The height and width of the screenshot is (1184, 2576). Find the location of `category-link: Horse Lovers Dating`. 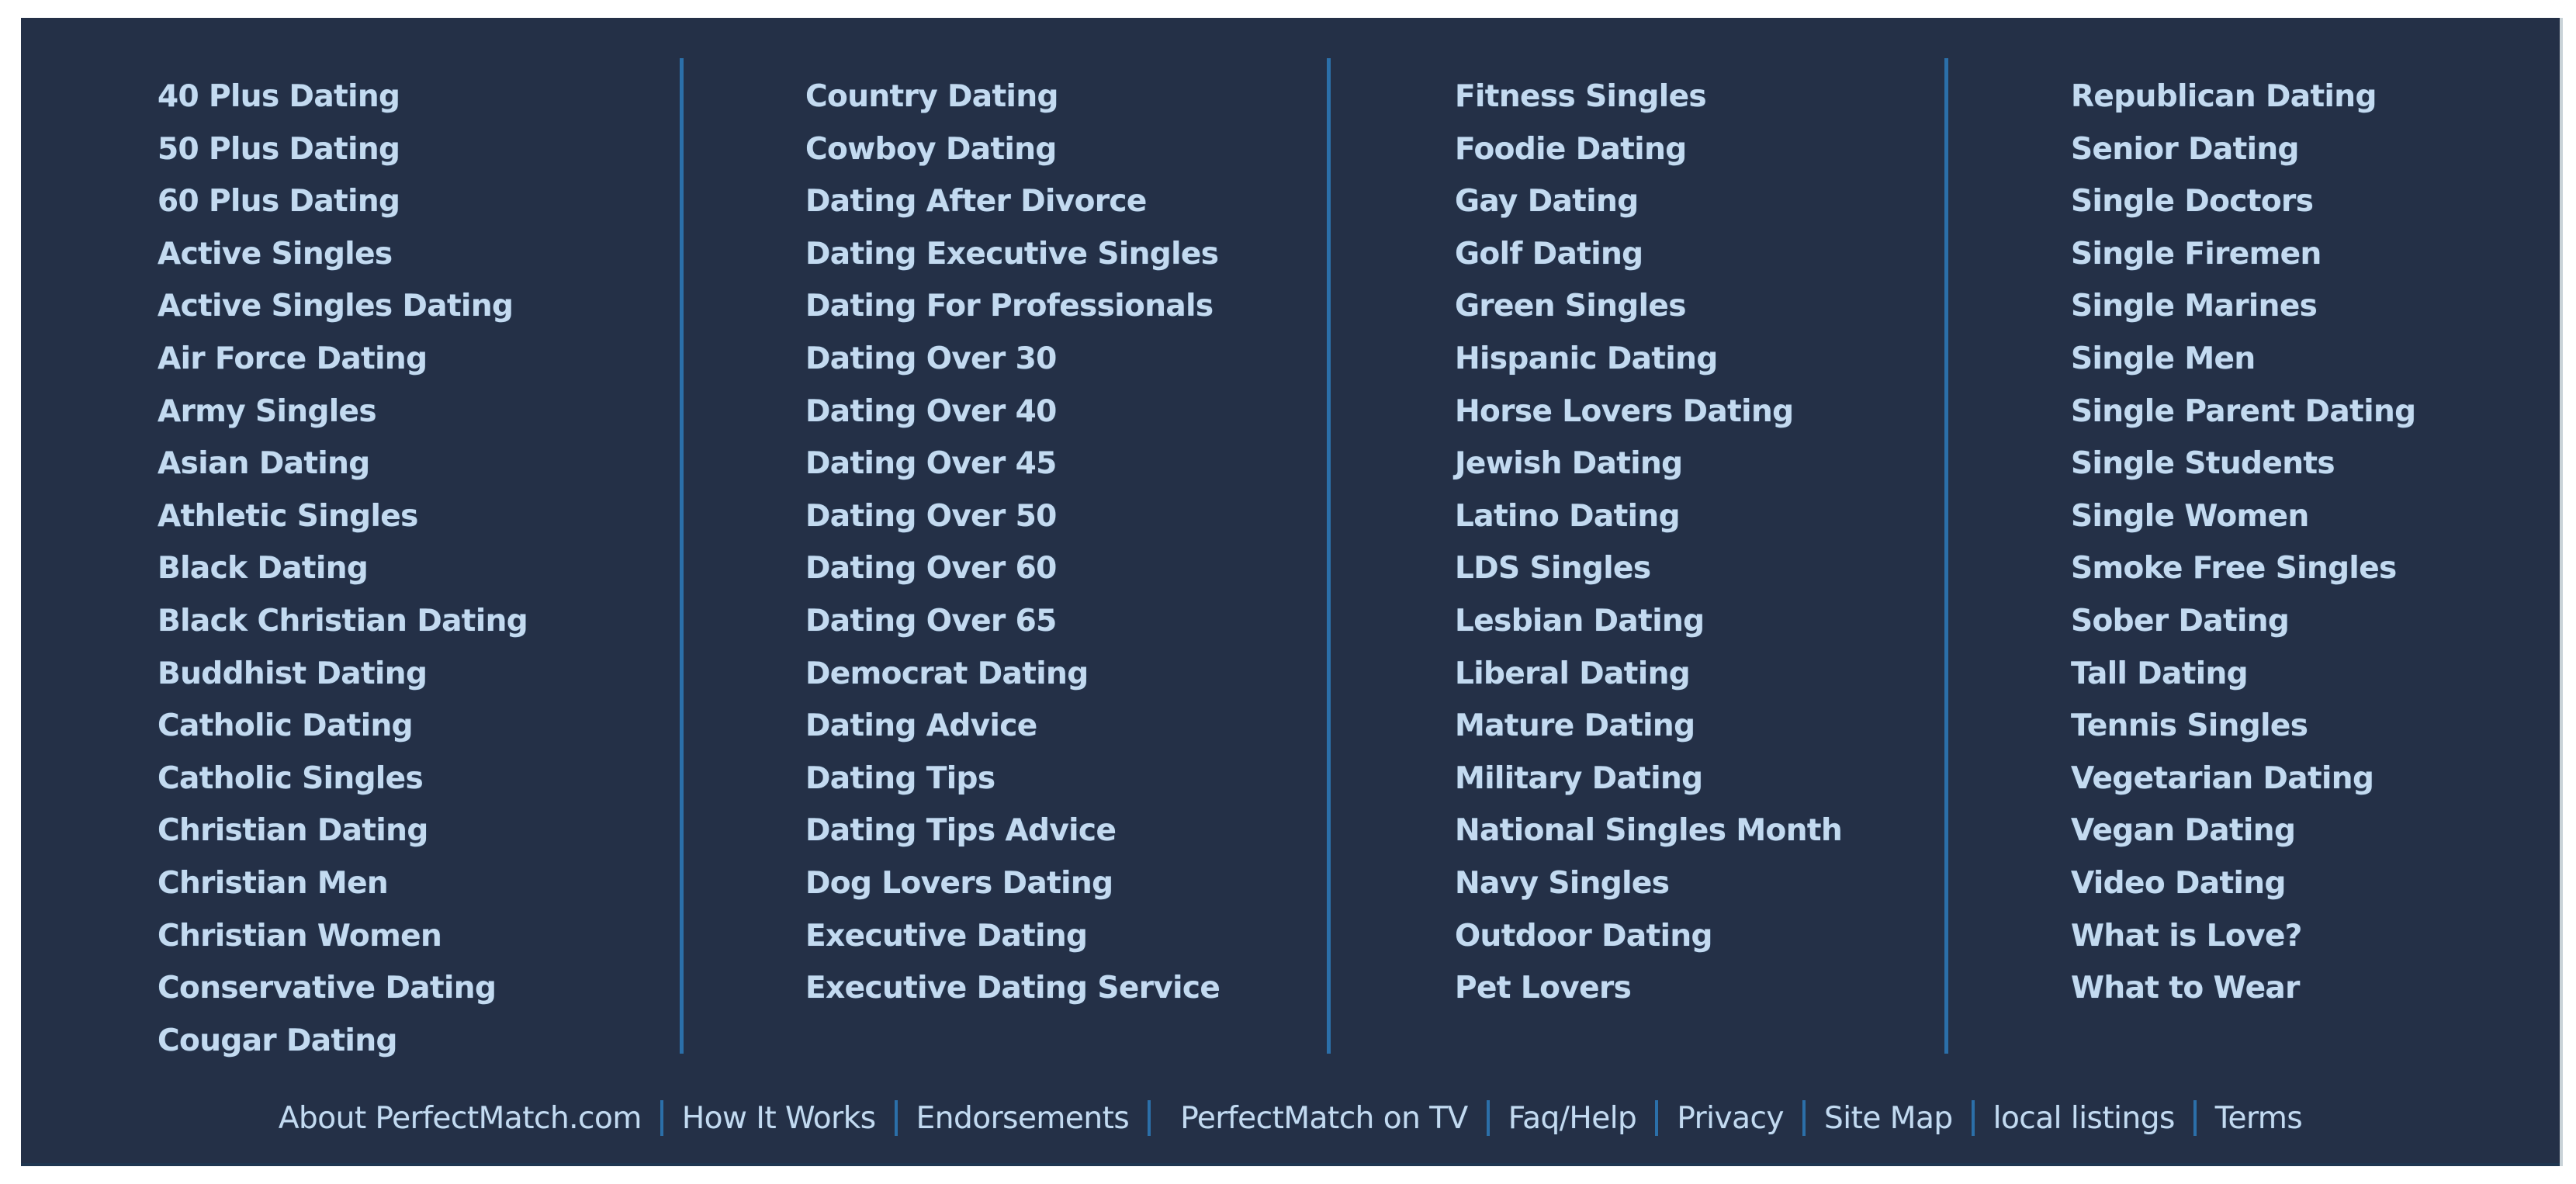

category-link: Horse Lovers Dating is located at coordinates (1624, 411).